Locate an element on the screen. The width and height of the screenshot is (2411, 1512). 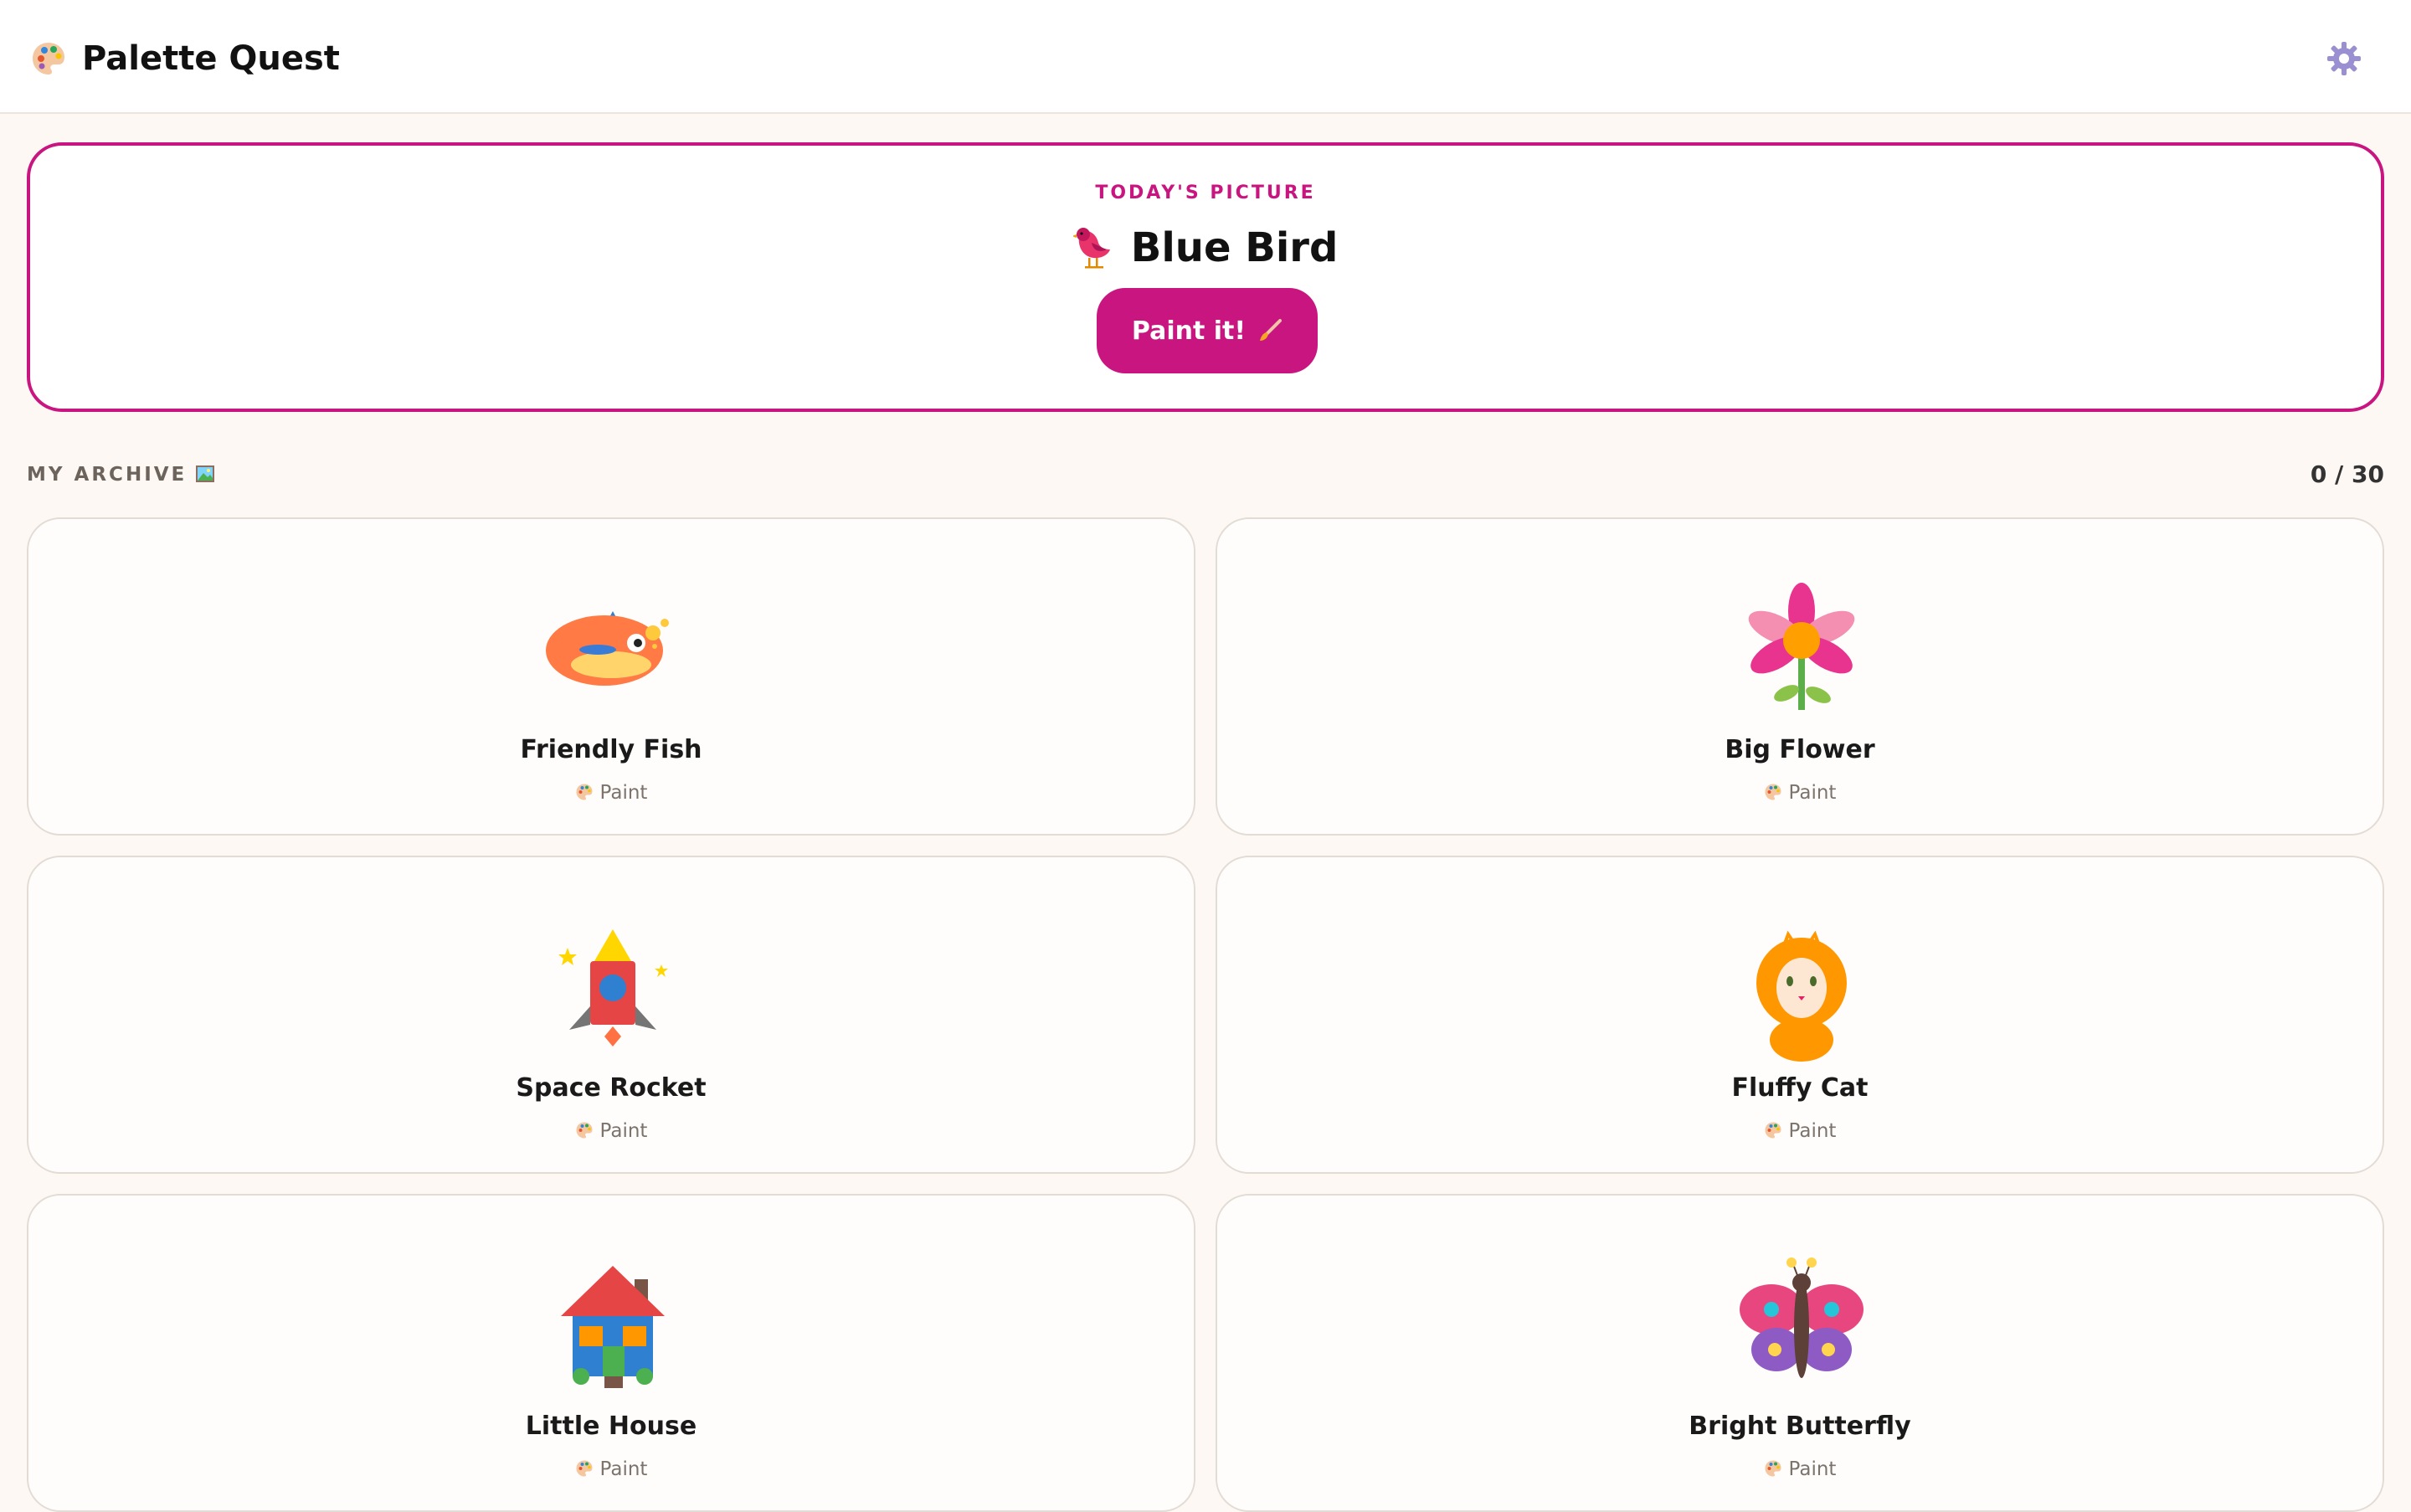
fish-illustration is located at coordinates (607, 648).